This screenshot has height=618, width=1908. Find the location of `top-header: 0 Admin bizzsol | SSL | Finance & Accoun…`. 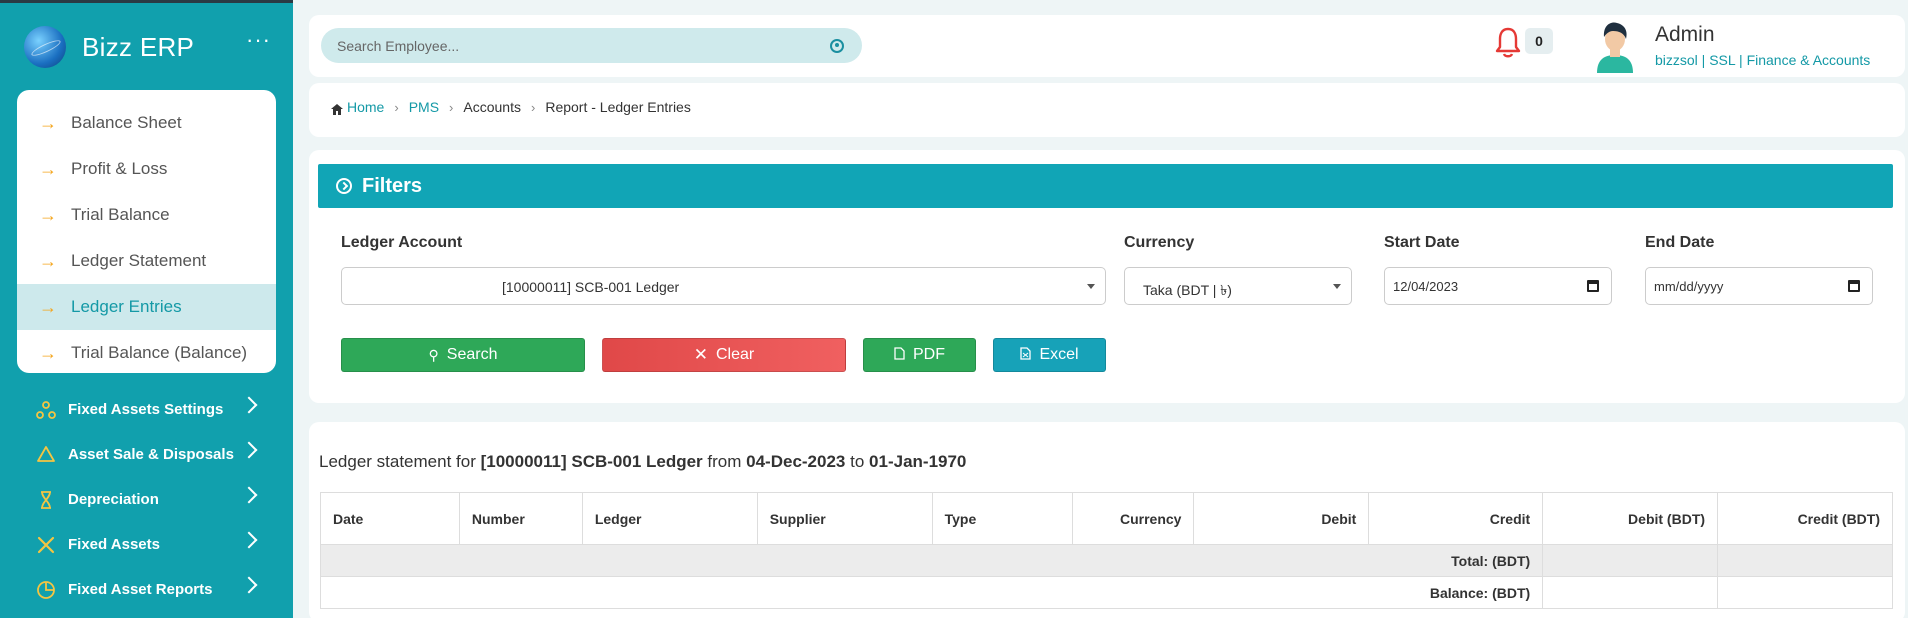

top-header: 0 Admin bizzsol | SSL | Finance & Accoun… is located at coordinates (1107, 46).